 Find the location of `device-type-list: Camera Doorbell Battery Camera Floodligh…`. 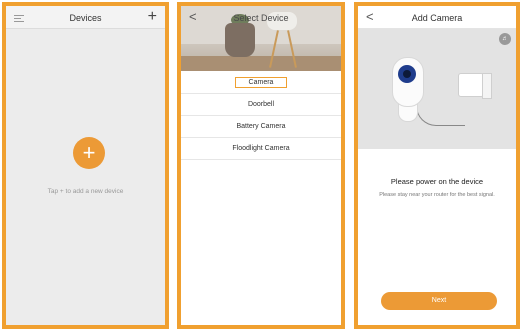

device-type-list: Camera Doorbell Battery Camera Floodligh… is located at coordinates (261, 116).